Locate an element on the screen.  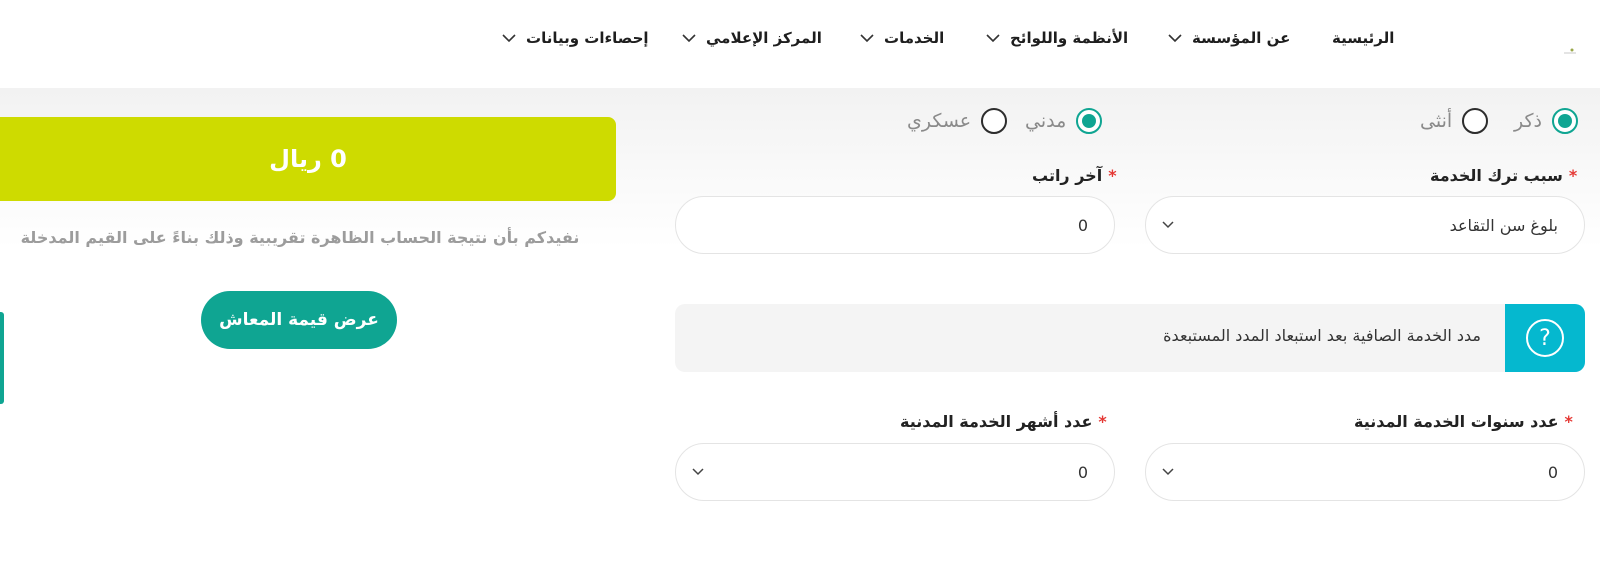
nav-item-statistics: إحصاءات وبيانات is located at coordinates (574, 38).